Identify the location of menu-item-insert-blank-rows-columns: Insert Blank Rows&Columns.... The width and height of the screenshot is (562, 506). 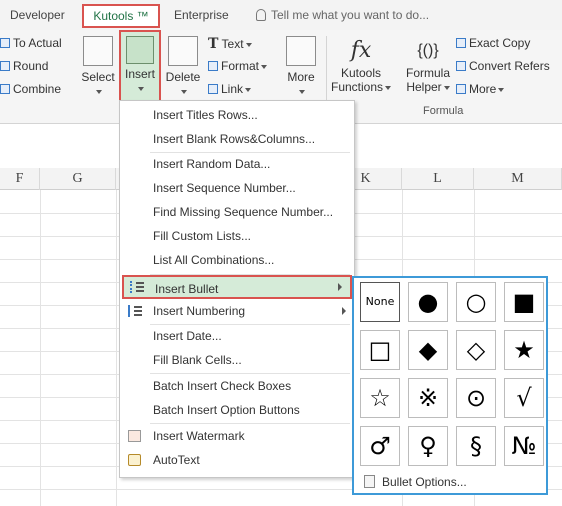
(237, 139).